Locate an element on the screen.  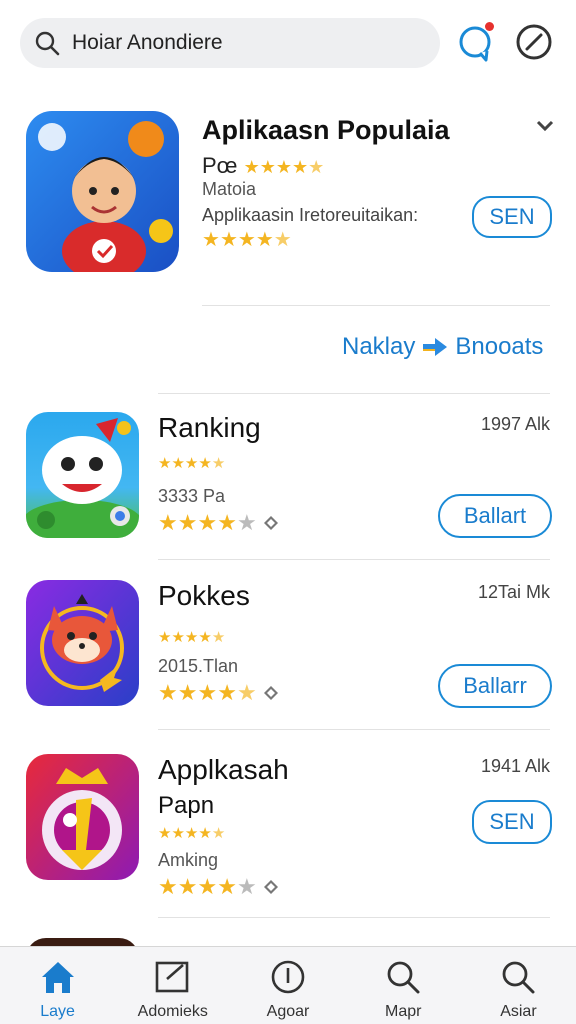
featured-app-title: Aplikaasn Populaia is located at coordinates (326, 130).